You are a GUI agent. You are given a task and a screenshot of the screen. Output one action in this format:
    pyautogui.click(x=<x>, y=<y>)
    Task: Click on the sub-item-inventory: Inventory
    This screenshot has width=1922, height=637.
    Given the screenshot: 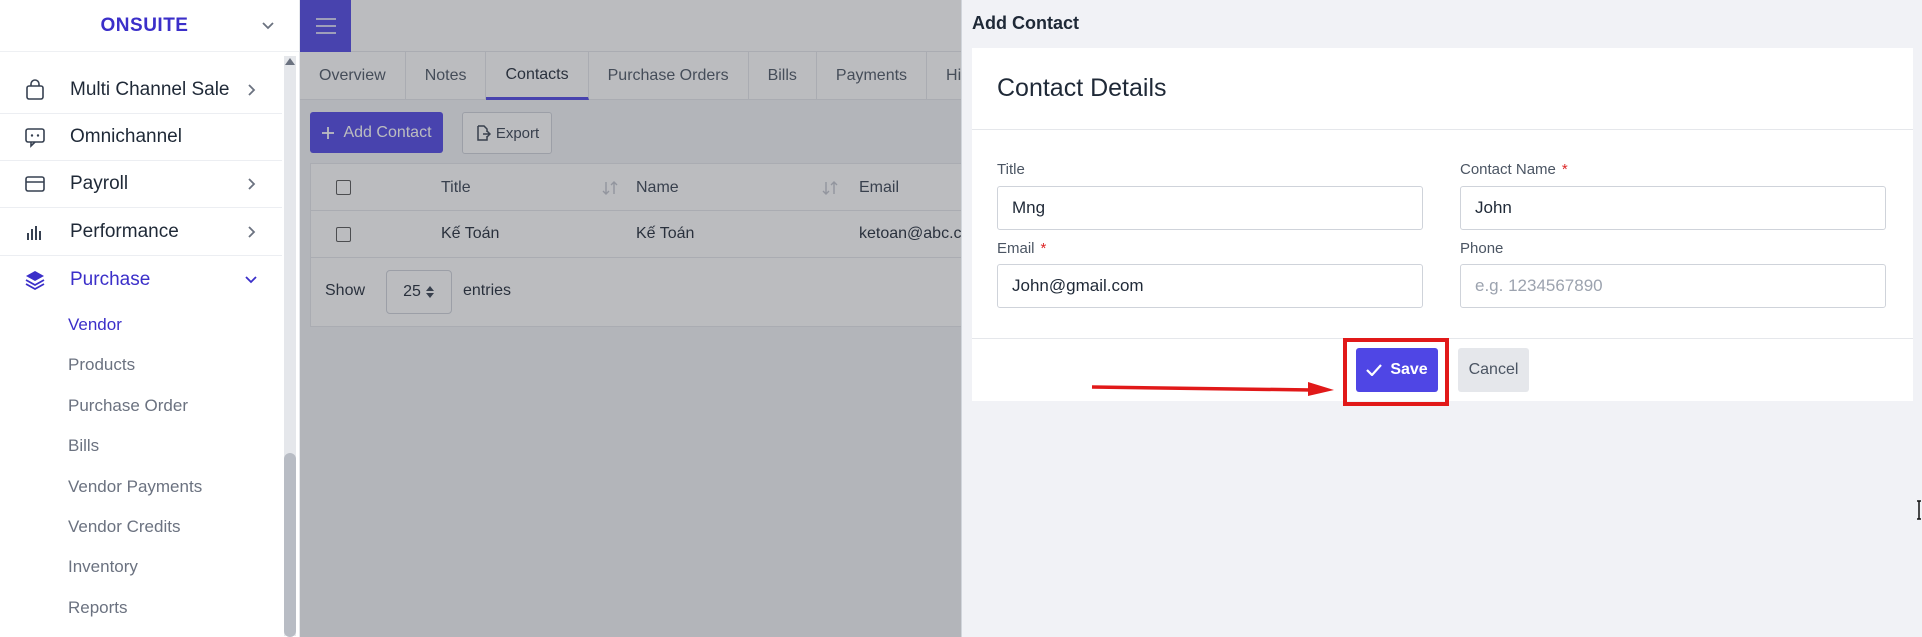 What is the action you would take?
    pyautogui.click(x=103, y=567)
    